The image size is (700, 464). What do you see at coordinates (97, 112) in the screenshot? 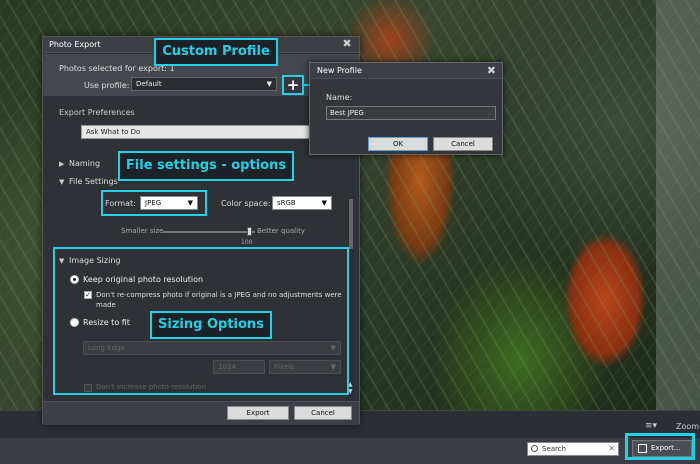
I see `export-preferences-label: Export Preferences` at bounding box center [97, 112].